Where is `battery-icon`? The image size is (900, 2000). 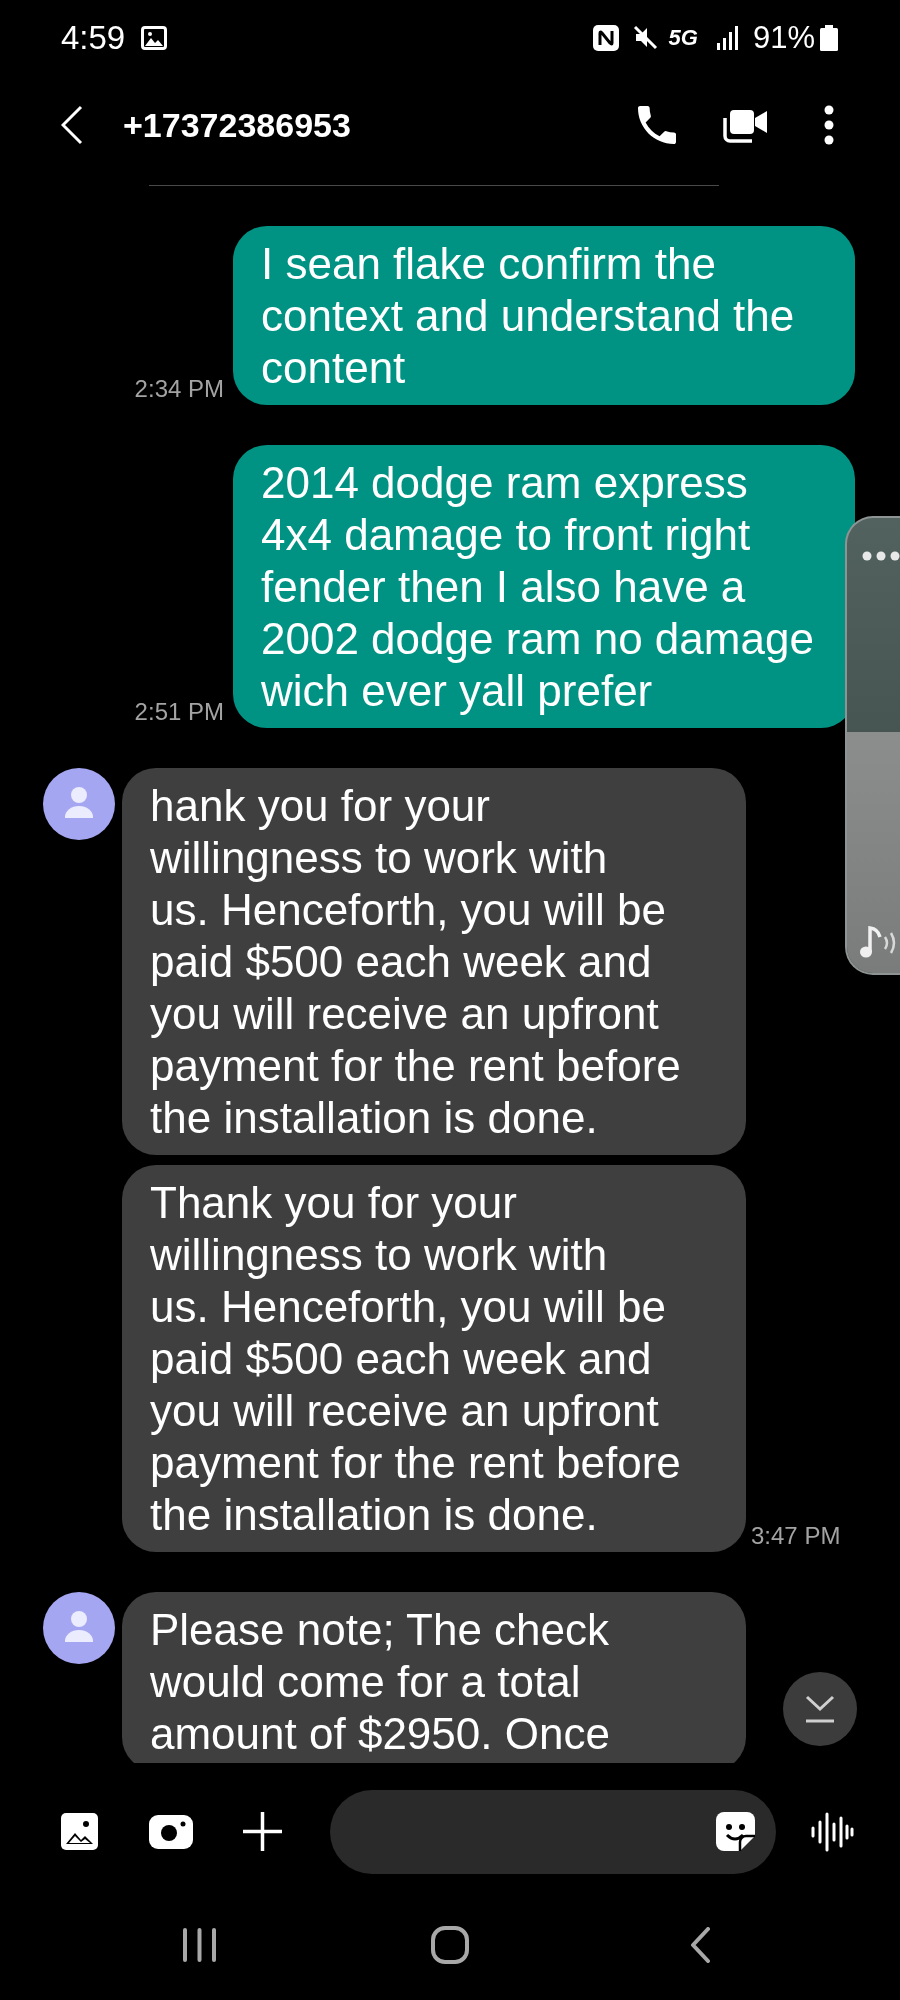
battery-icon is located at coordinates (829, 37).